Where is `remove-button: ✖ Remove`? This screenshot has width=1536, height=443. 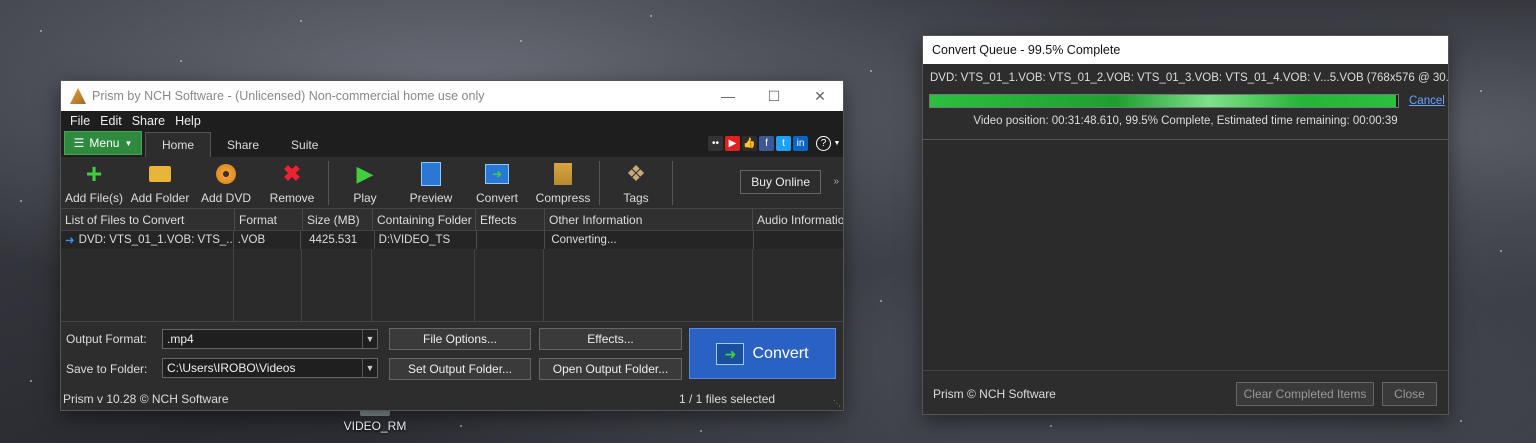 remove-button: ✖ Remove is located at coordinates (292, 183).